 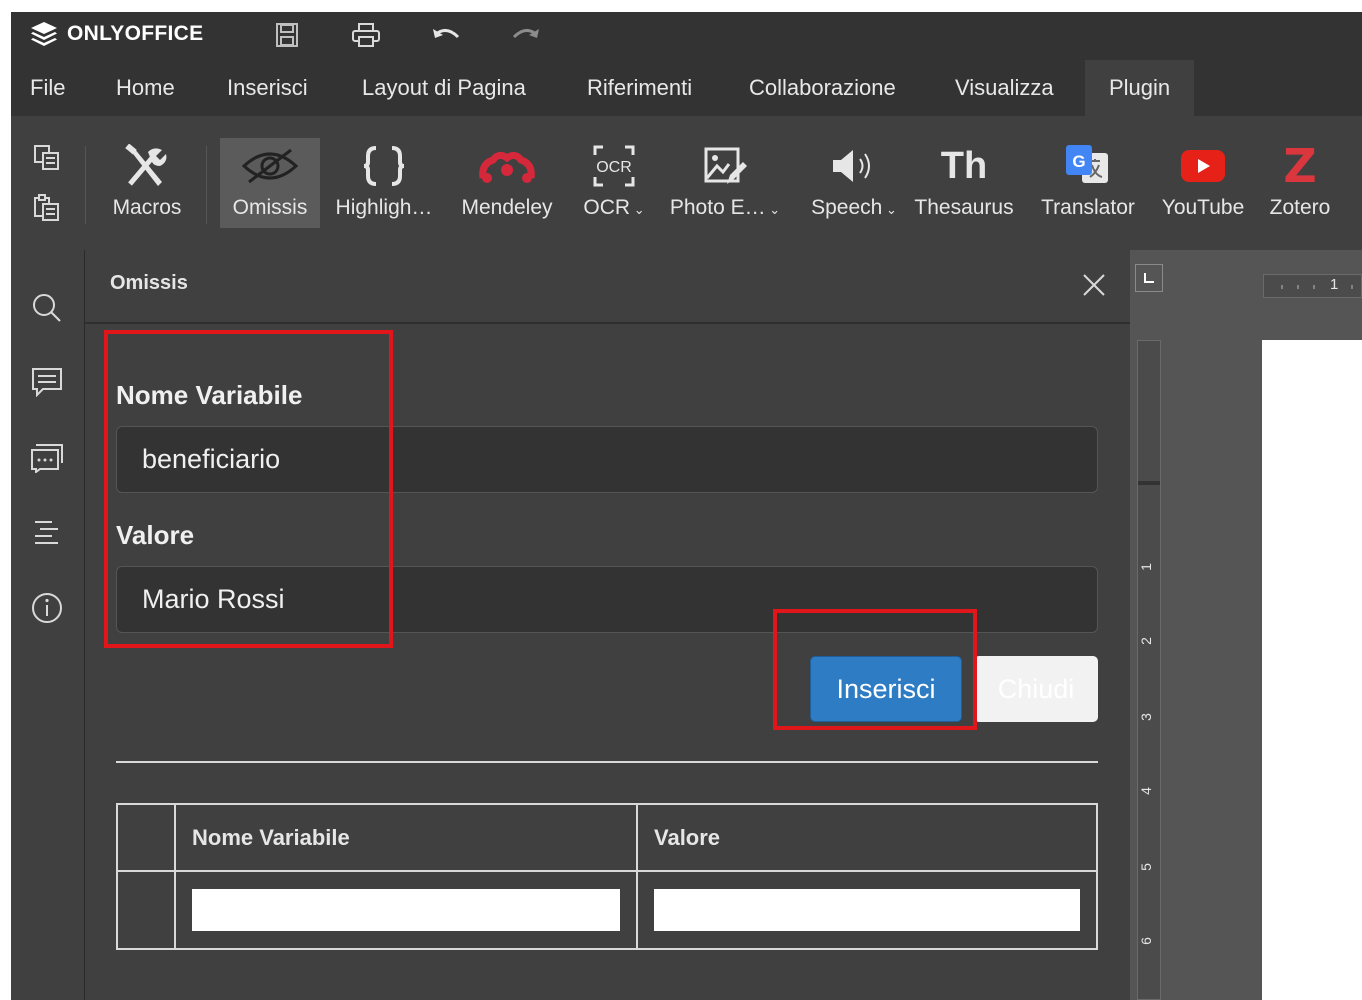 I want to click on tab-left-icon, so click(x=1149, y=278).